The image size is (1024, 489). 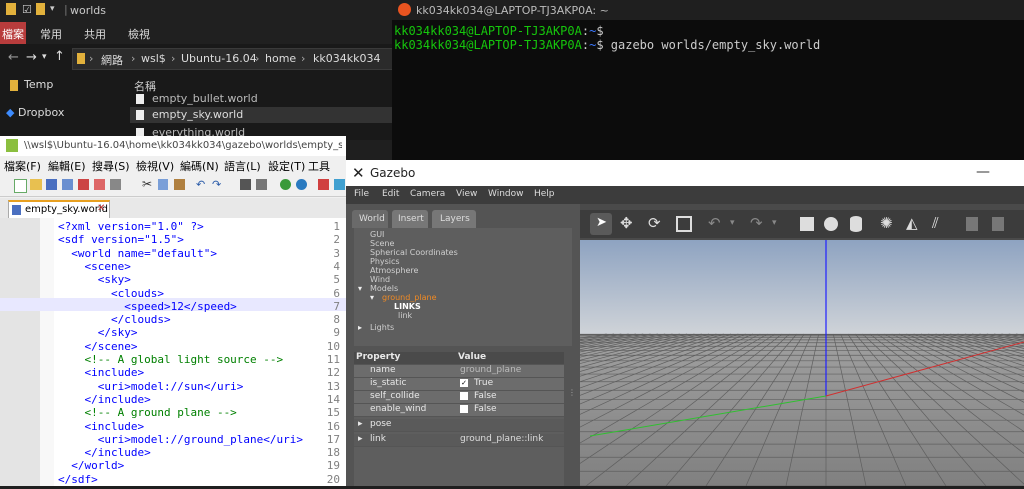 What do you see at coordinates (301, 184) in the screenshot?
I see `zoom-out-icon` at bounding box center [301, 184].